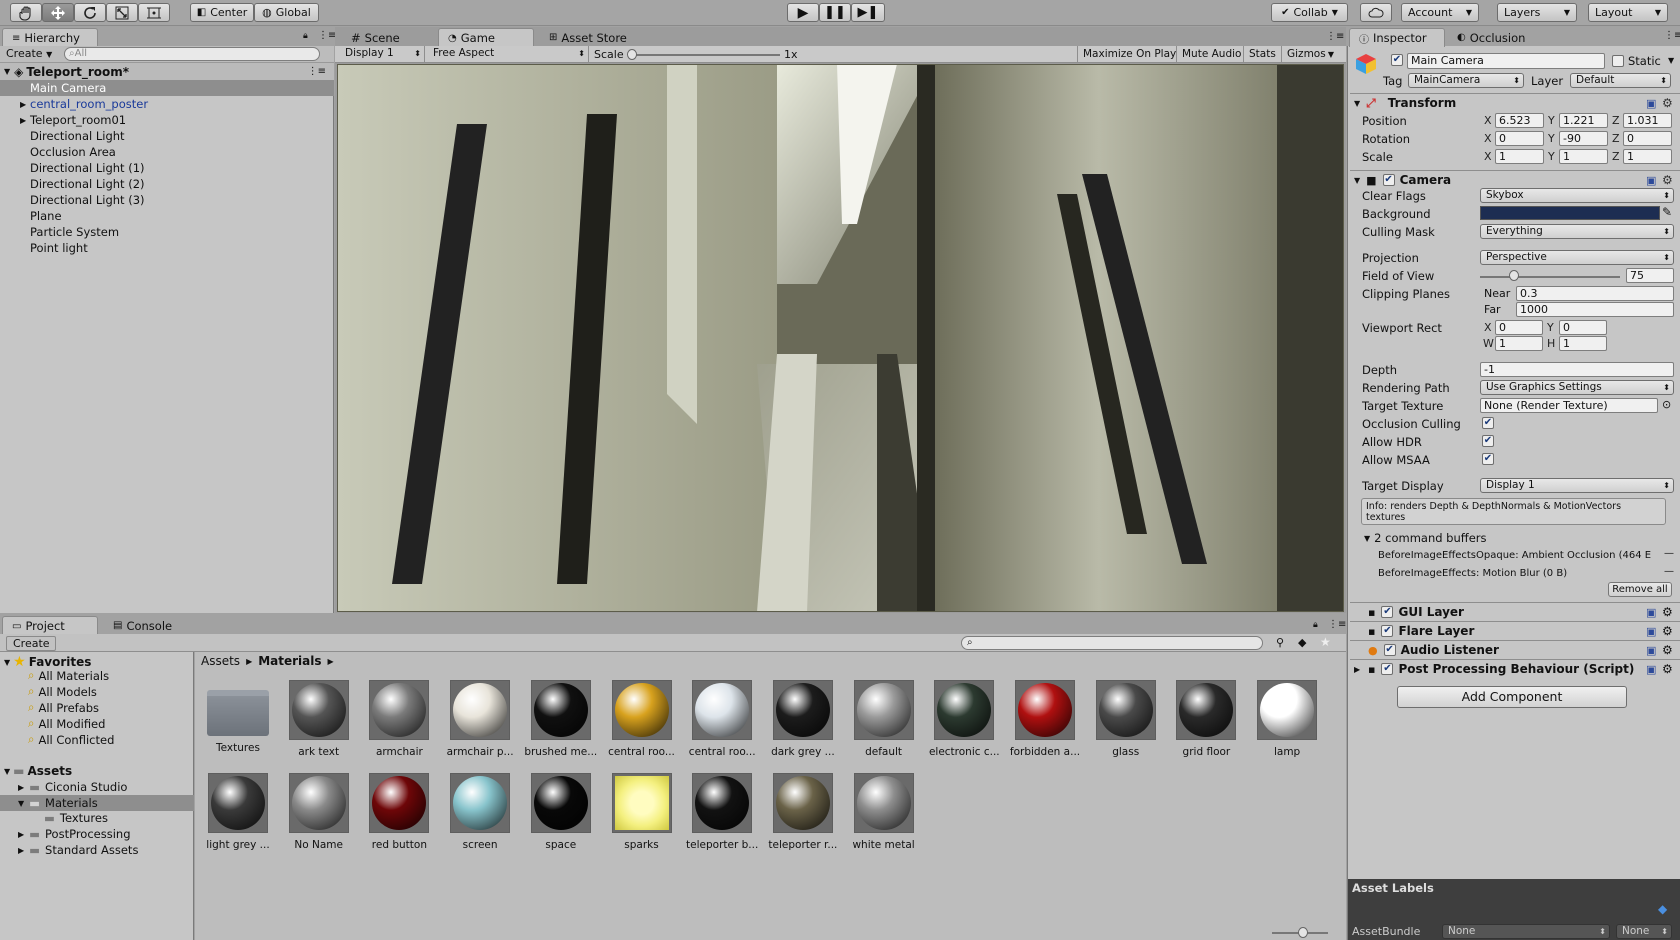  Describe the element at coordinates (167, 88) in the screenshot. I see `hierarchy-item: Main Camera` at that location.